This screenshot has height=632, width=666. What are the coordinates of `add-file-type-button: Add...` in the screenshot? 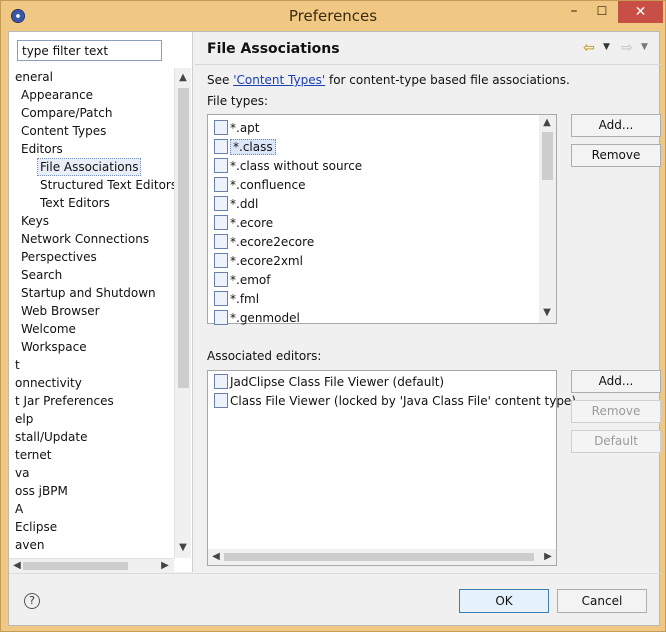 It's located at (616, 125).